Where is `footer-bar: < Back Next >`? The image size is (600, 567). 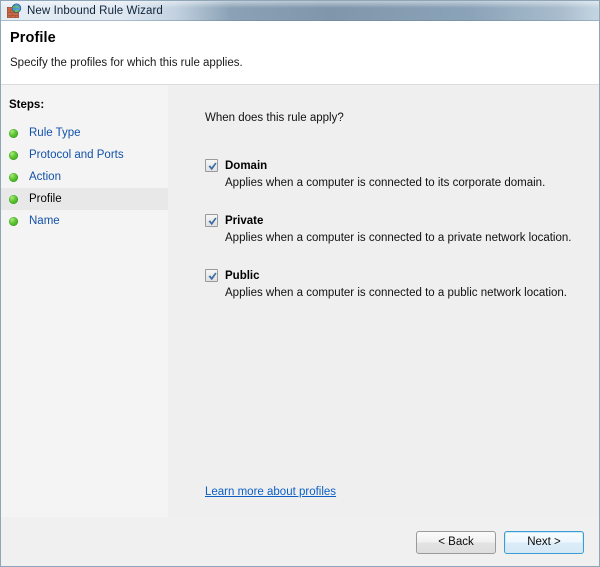 footer-bar: < Back Next > is located at coordinates (300, 542).